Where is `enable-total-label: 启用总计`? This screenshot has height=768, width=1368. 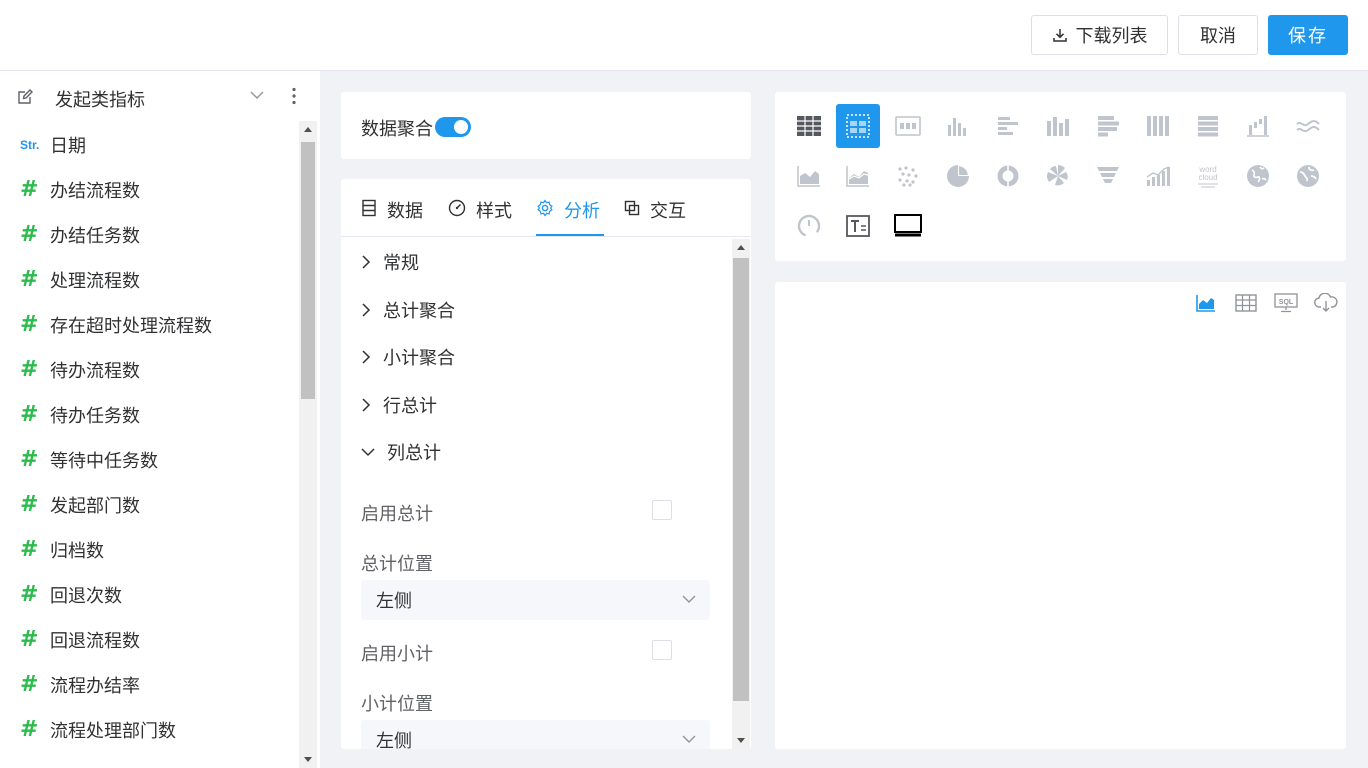
enable-total-label: 启用总计 is located at coordinates (397, 514).